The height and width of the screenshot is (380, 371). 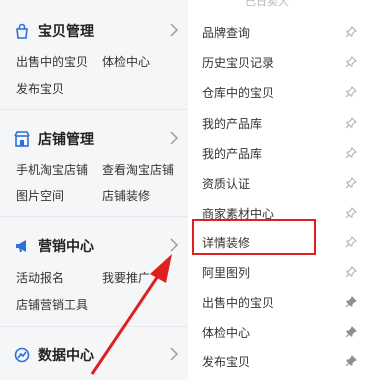 I want to click on annotation-arrow, so click(x=131, y=314).